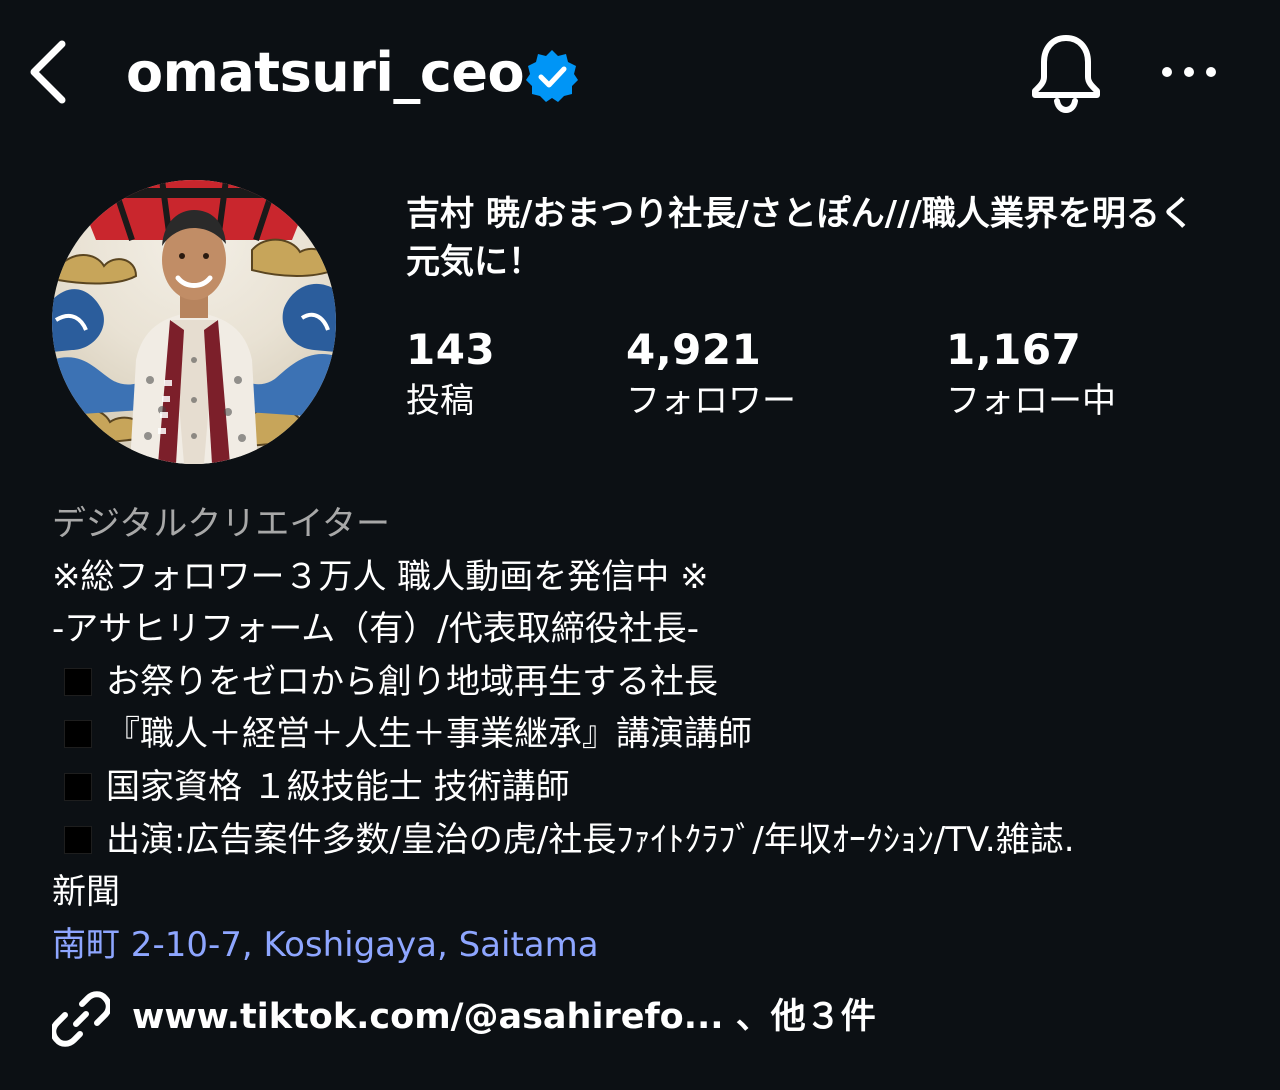 The height and width of the screenshot is (1090, 1280). I want to click on bio-line: 『職人＋経営＋人生＋事業継承』講演講師, so click(642, 734).